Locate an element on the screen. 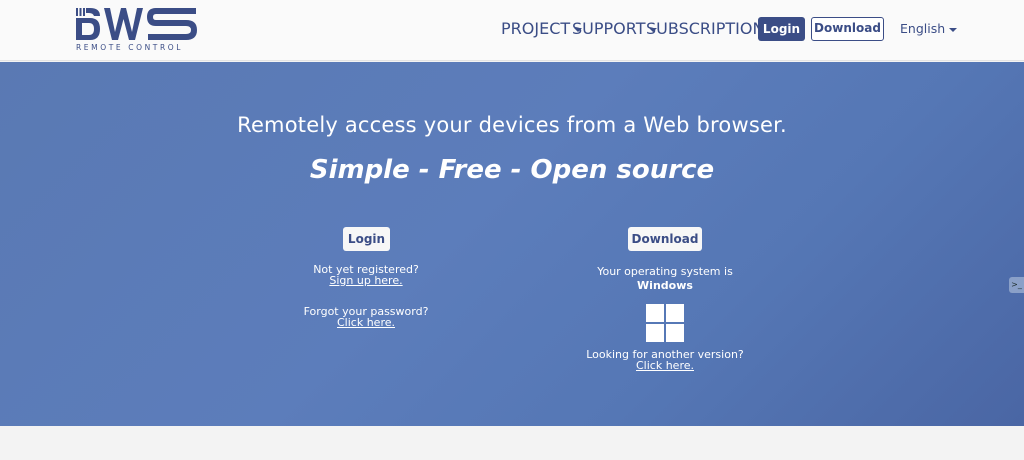 This screenshot has width=1024, height=460. nav-project: PROJECT is located at coordinates (542, 29).